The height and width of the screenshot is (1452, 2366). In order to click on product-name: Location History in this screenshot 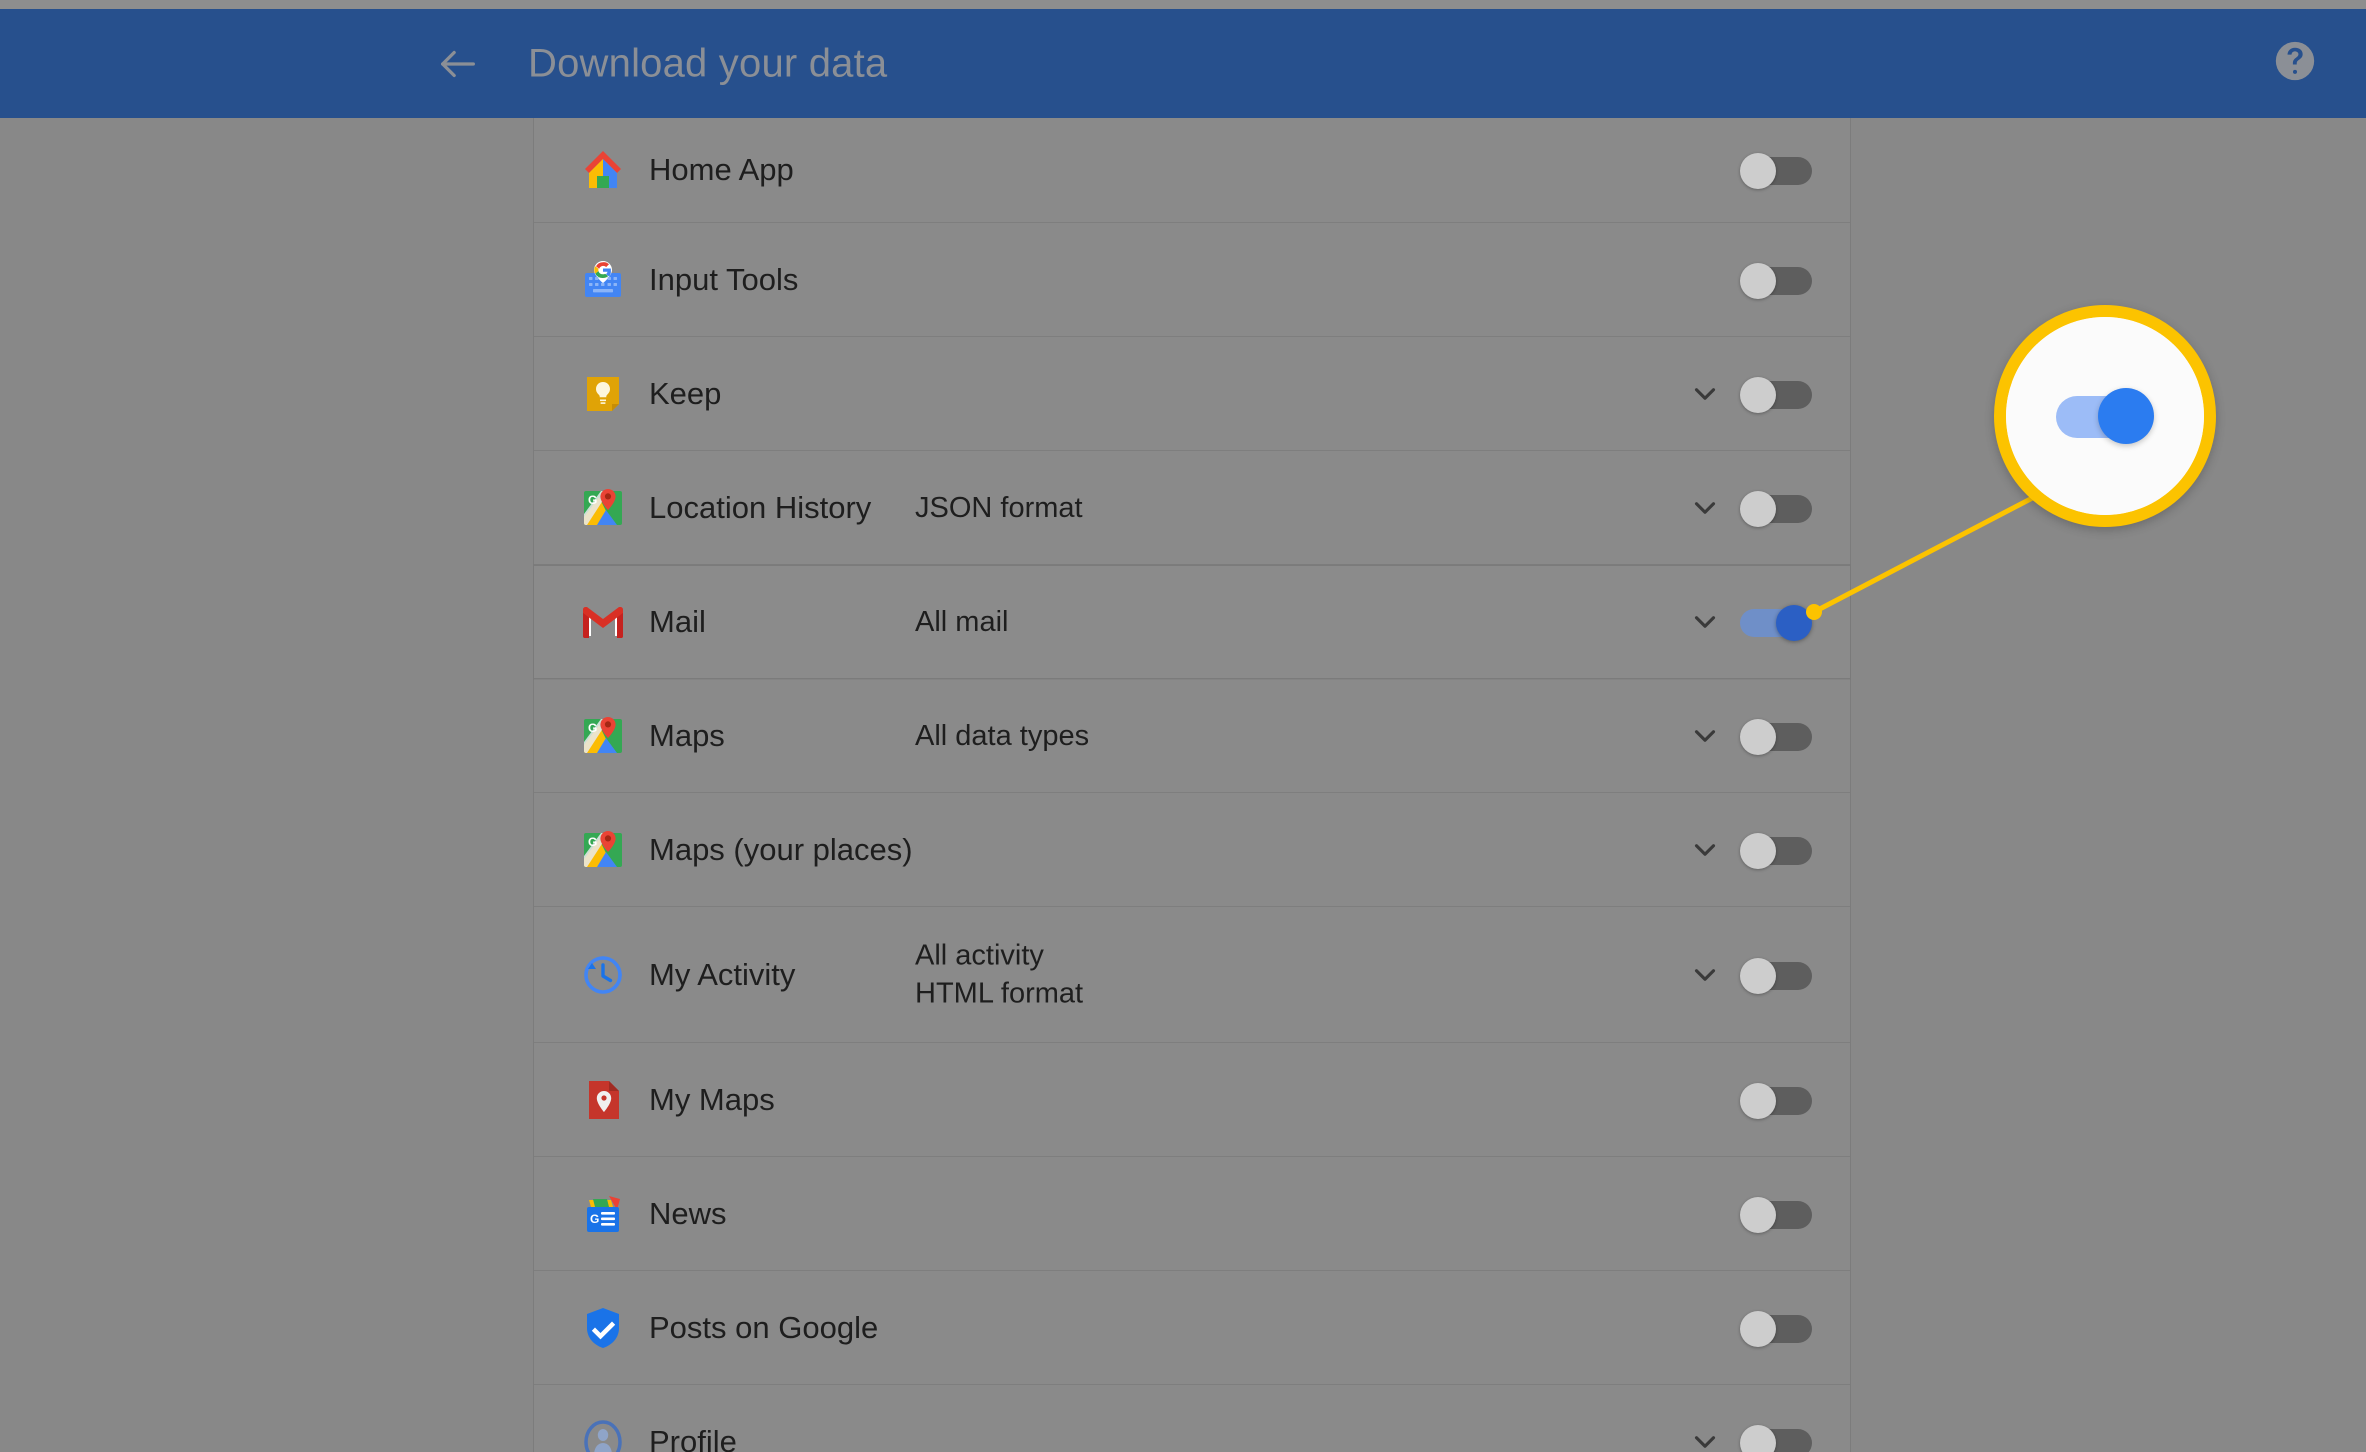, I will do `click(760, 507)`.